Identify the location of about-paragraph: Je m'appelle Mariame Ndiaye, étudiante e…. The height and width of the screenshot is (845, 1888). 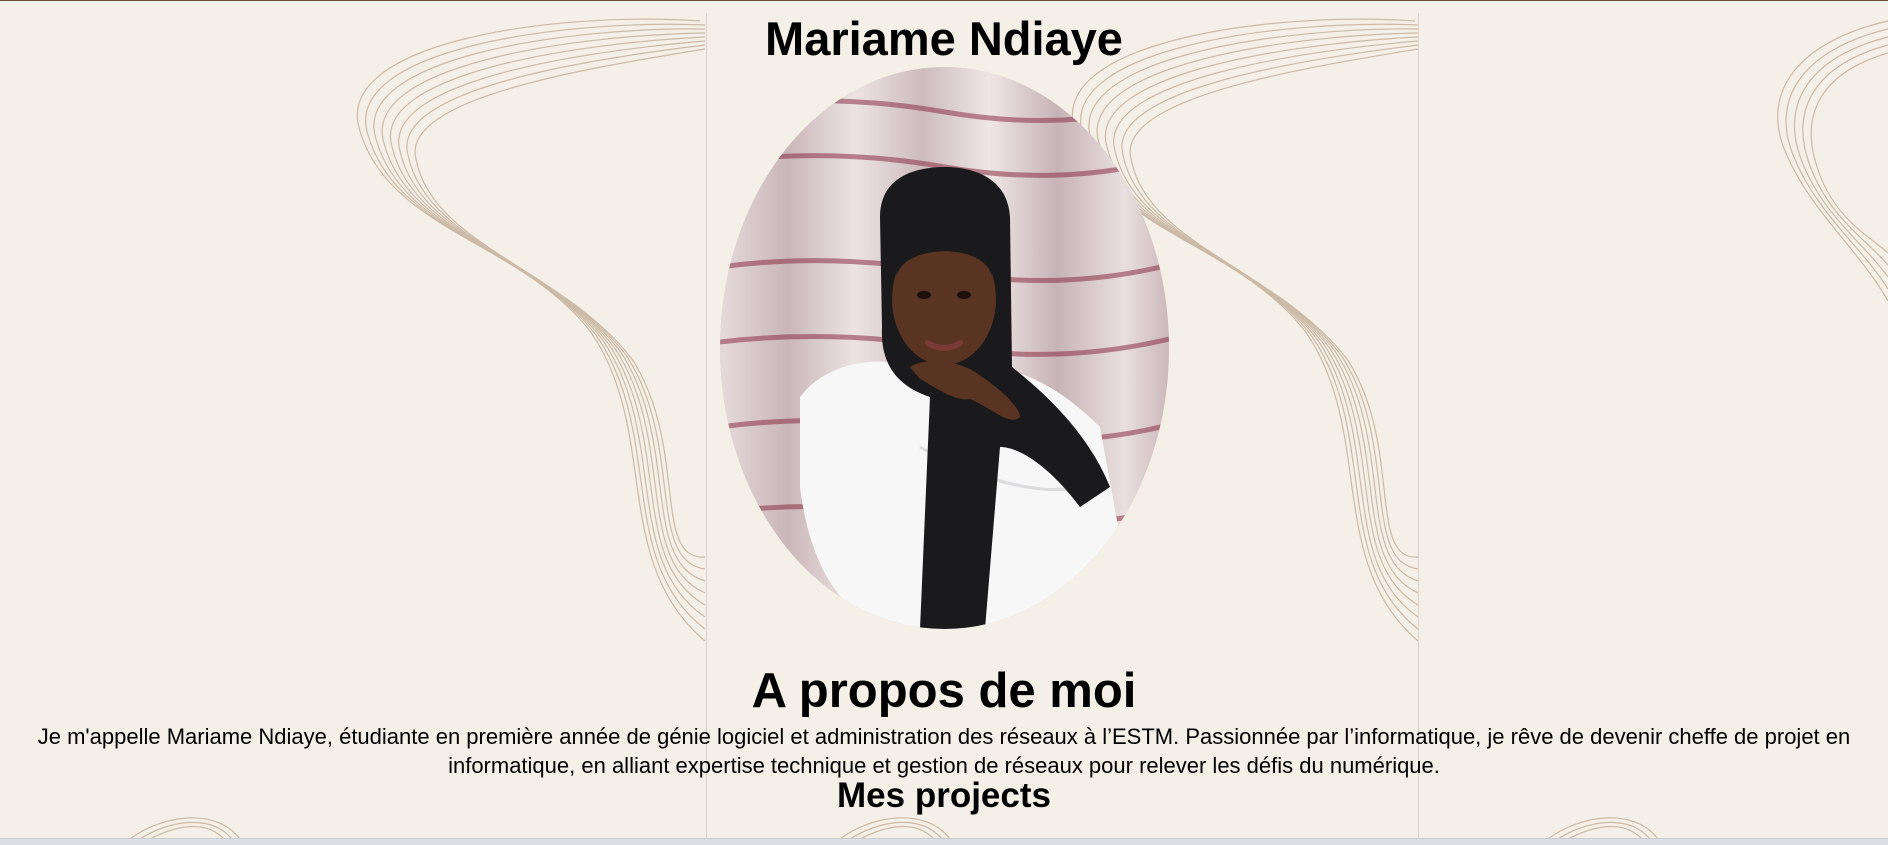
(944, 751).